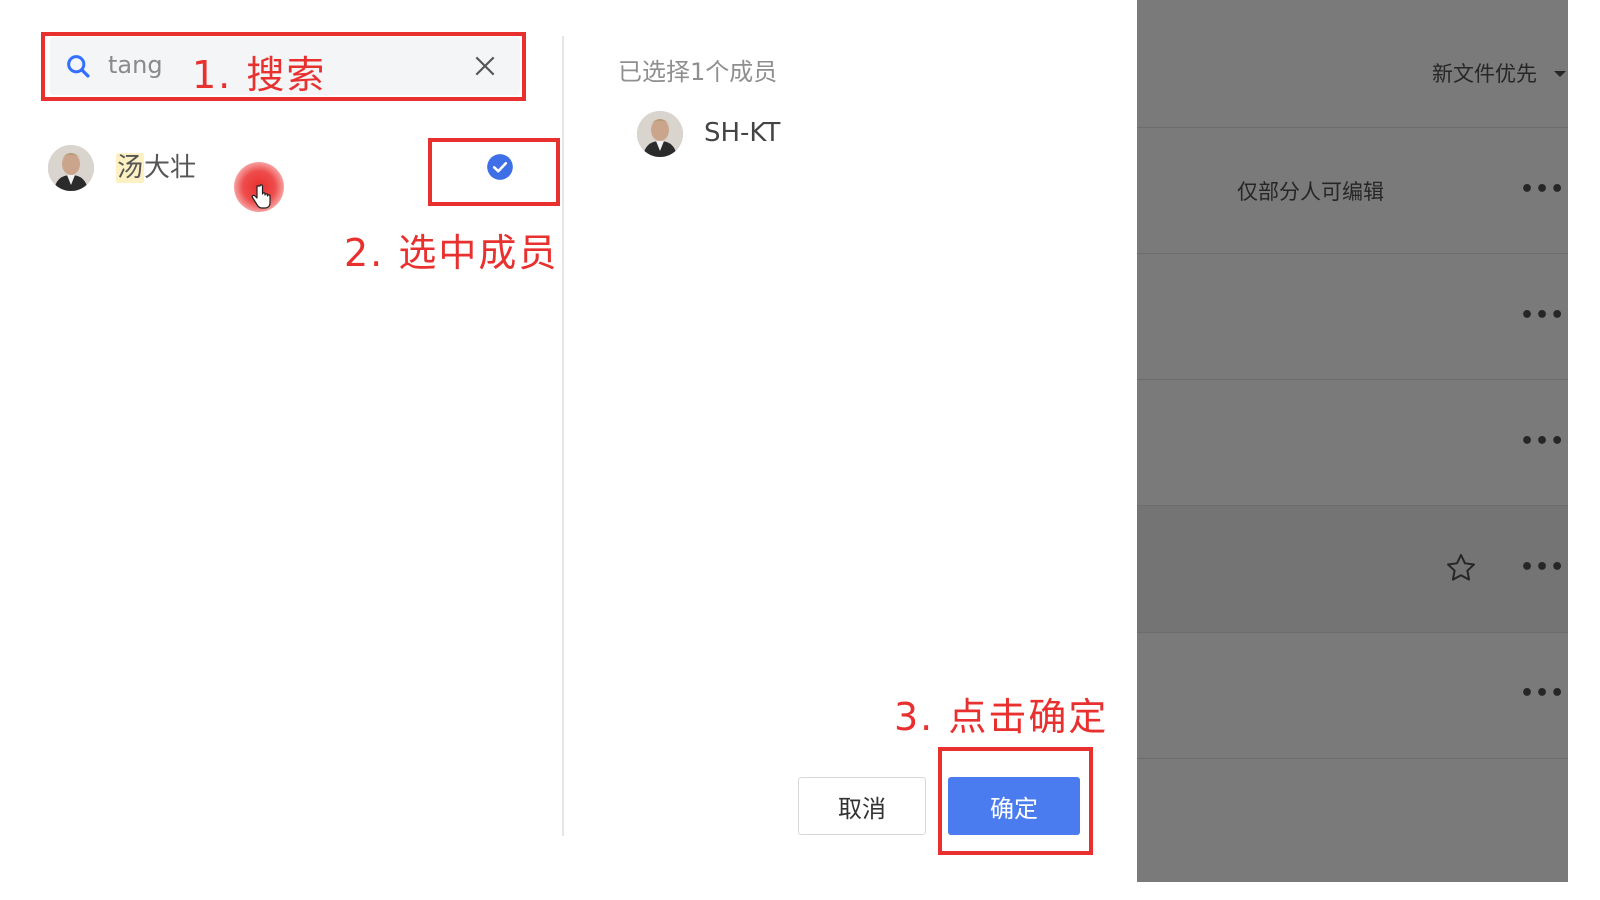 The width and height of the screenshot is (1600, 900). What do you see at coordinates (1352, 569) in the screenshot?
I see `background-row-hovered` at bounding box center [1352, 569].